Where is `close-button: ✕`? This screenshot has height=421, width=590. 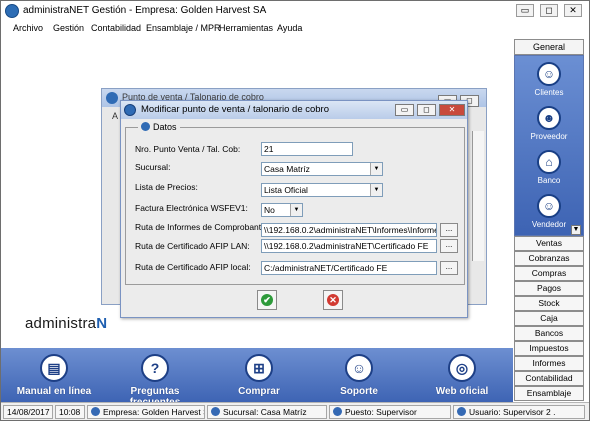
close-button: ✕ is located at coordinates (573, 10).